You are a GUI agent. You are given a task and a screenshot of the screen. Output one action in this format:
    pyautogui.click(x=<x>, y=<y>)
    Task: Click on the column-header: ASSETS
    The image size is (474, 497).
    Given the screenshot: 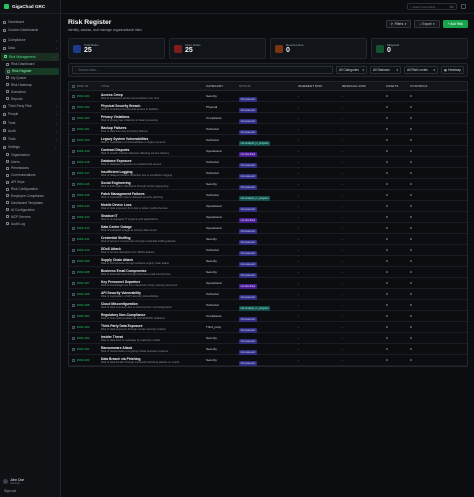 What is the action you would take?
    pyautogui.click(x=398, y=86)
    